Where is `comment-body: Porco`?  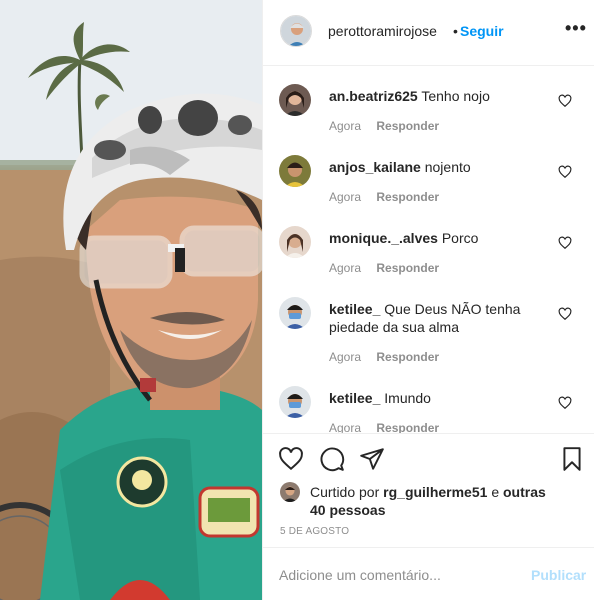 comment-body: Porco is located at coordinates (460, 238).